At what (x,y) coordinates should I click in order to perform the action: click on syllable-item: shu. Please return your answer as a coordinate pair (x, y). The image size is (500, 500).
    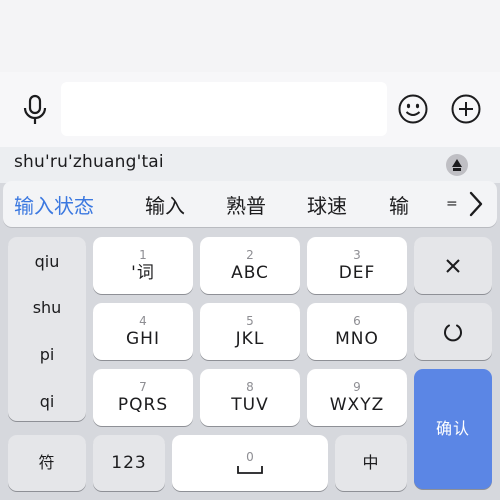
    Looking at the image, I should click on (47, 307).